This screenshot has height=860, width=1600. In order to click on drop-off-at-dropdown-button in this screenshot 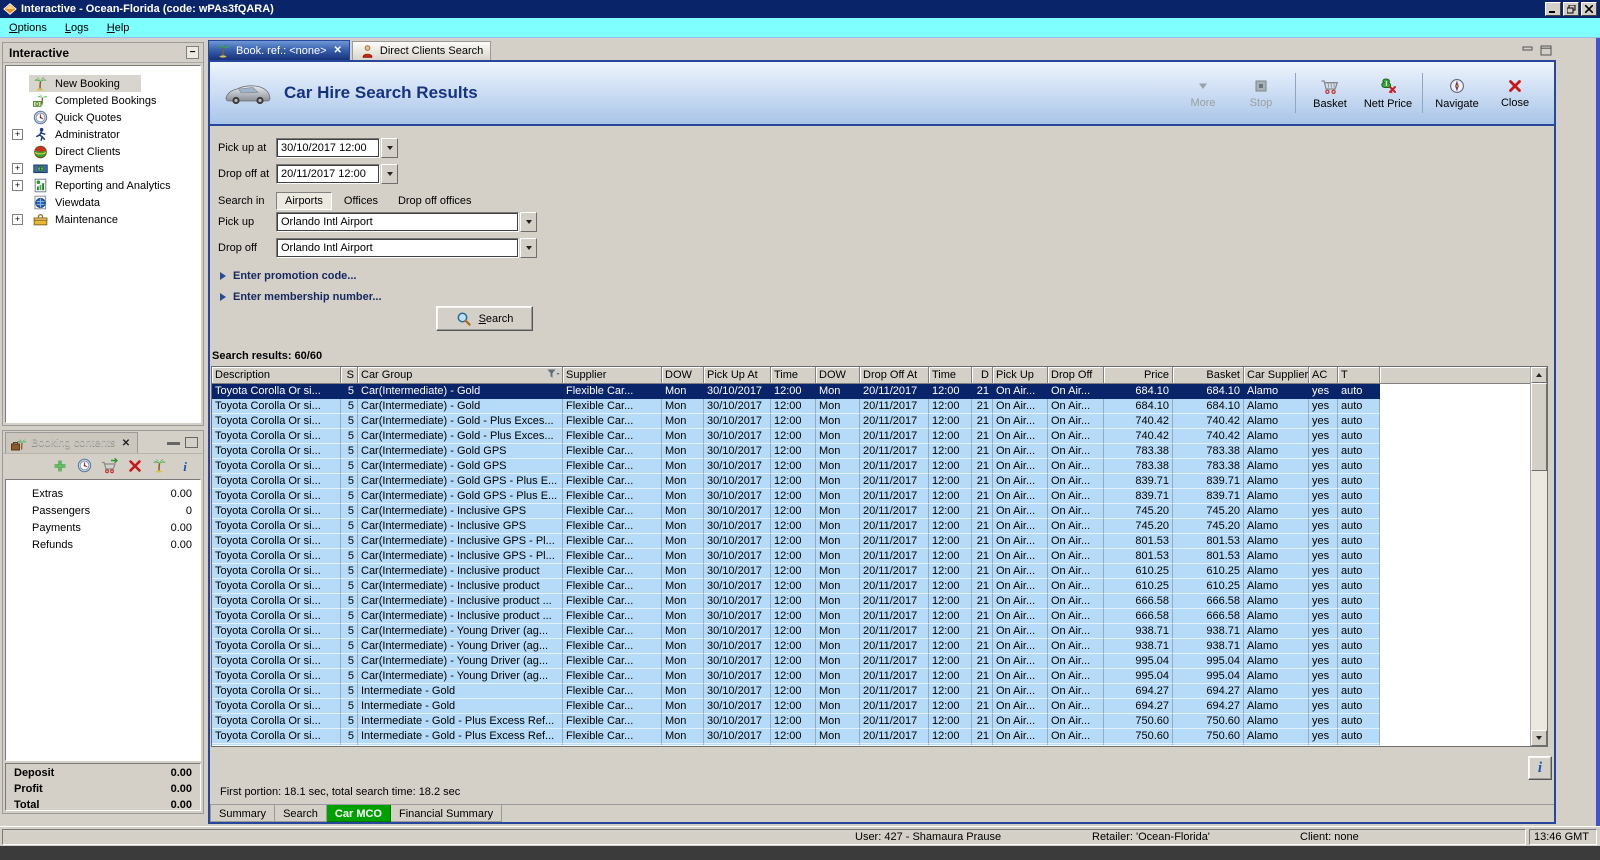, I will do `click(389, 174)`.